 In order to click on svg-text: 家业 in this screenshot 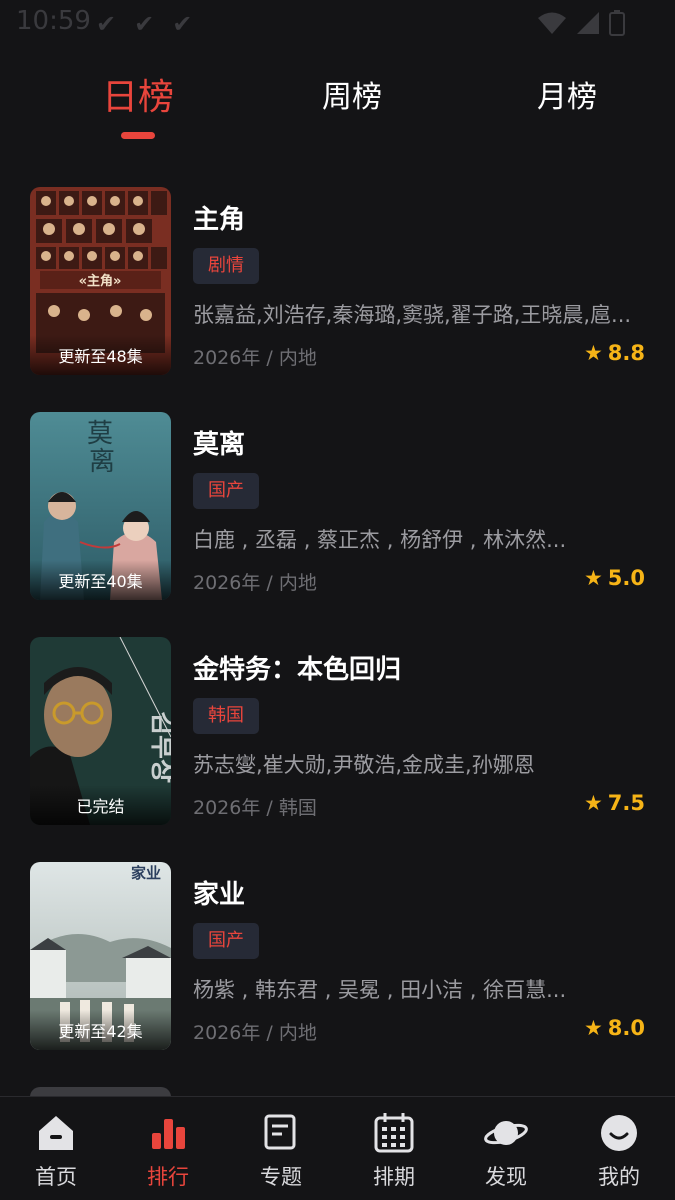, I will do `click(146, 873)`.